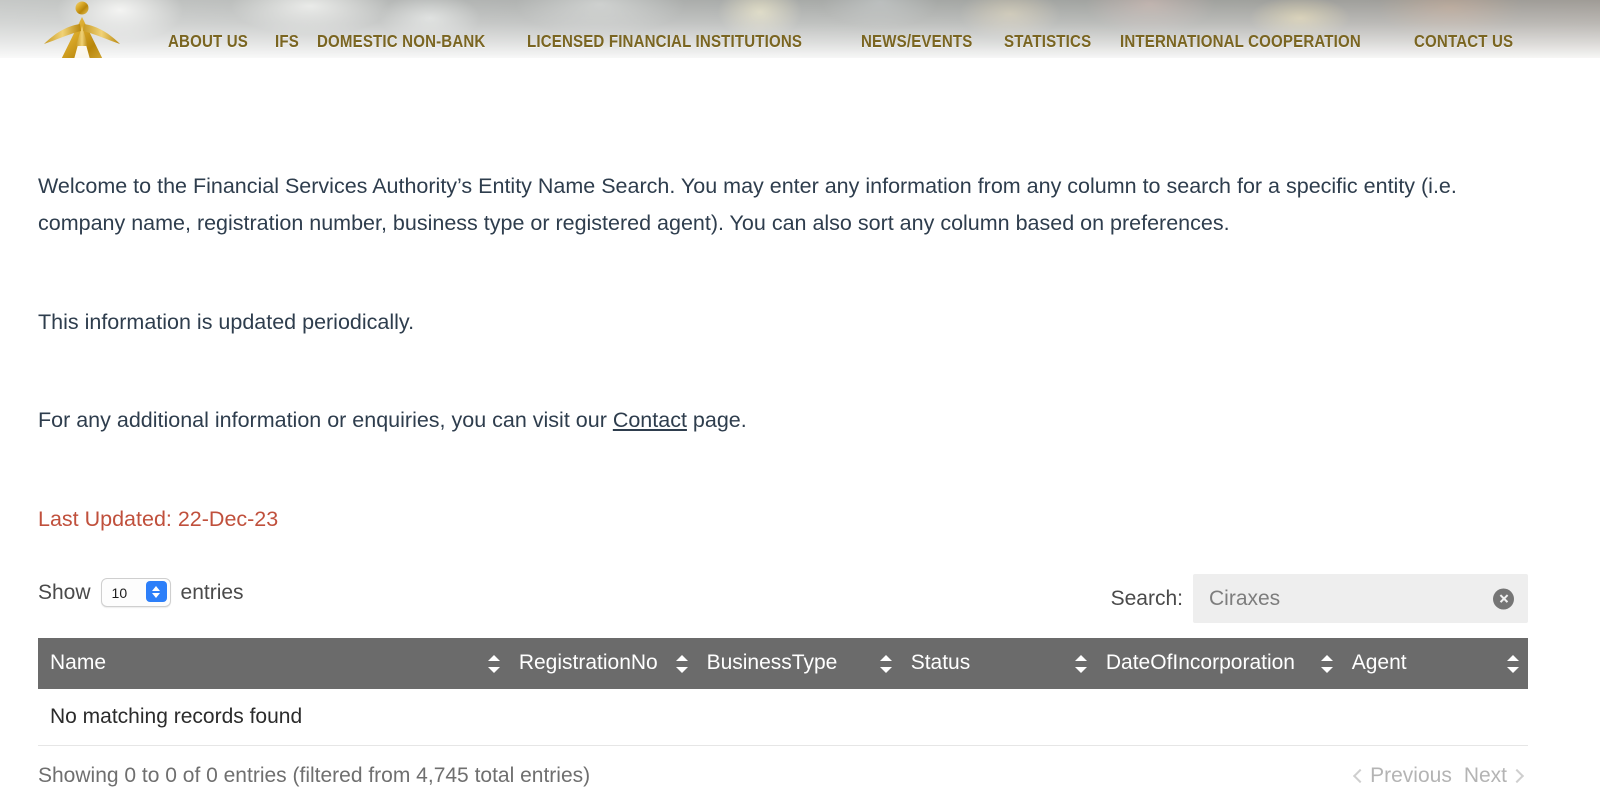 The height and width of the screenshot is (804, 1600). What do you see at coordinates (664, 41) in the screenshot?
I see `nav-item-licensed-financial-institutions: LICENSED FINANCIAL INSTITUTIONS` at bounding box center [664, 41].